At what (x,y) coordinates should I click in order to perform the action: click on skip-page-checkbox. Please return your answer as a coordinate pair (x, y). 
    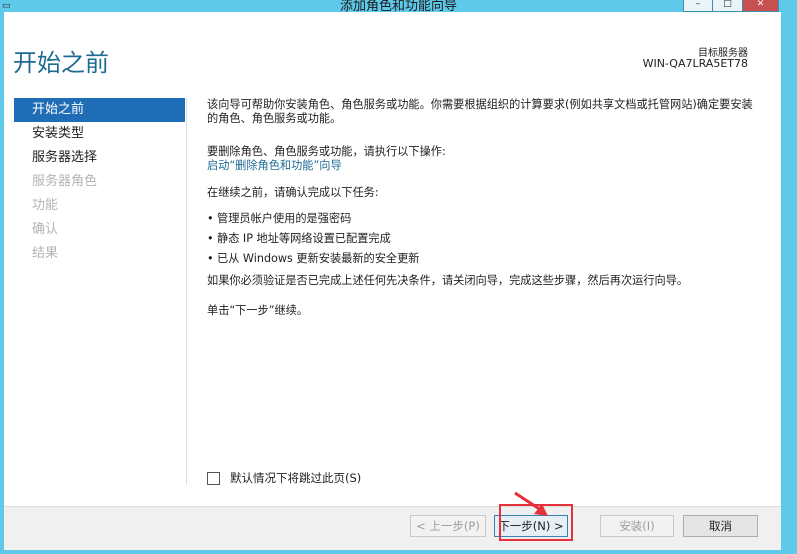
    Looking at the image, I should click on (213, 478).